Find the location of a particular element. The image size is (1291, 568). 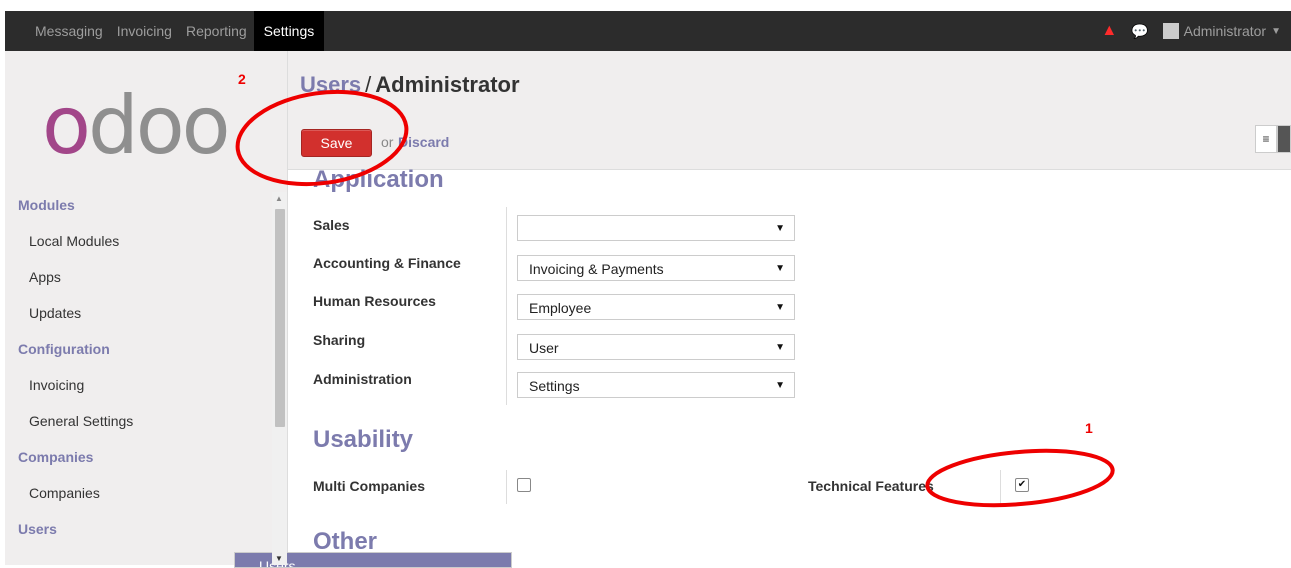

field-label-technical-features: Technical Features is located at coordinates (871, 486).